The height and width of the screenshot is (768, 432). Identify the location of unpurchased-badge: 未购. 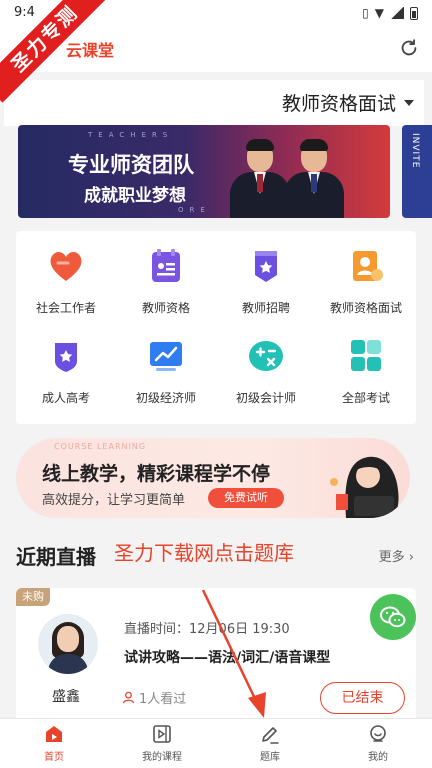
(33, 597).